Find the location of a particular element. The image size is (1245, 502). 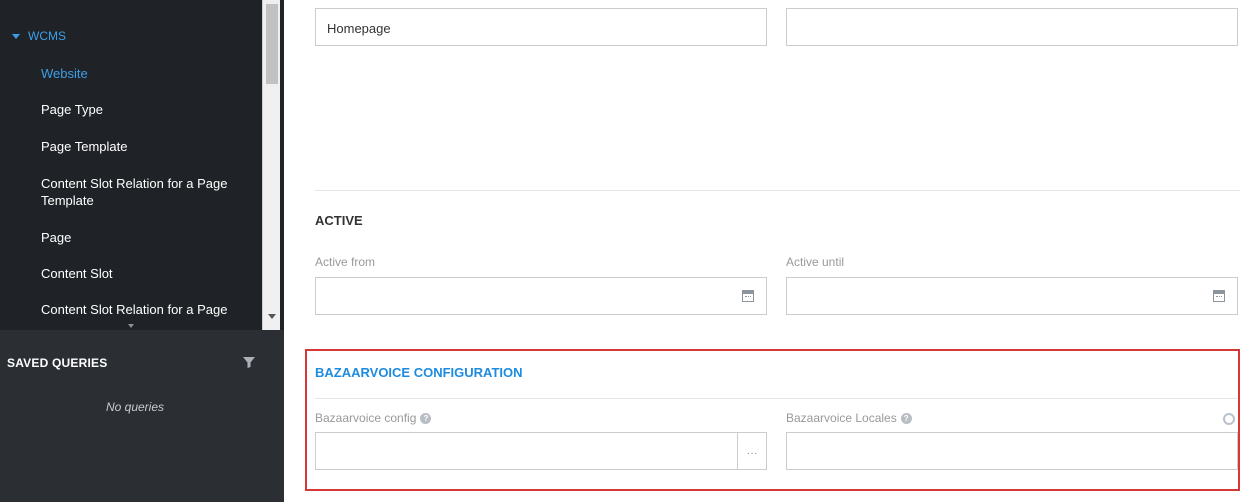

active-section-title: ACTIVE is located at coordinates (339, 220).